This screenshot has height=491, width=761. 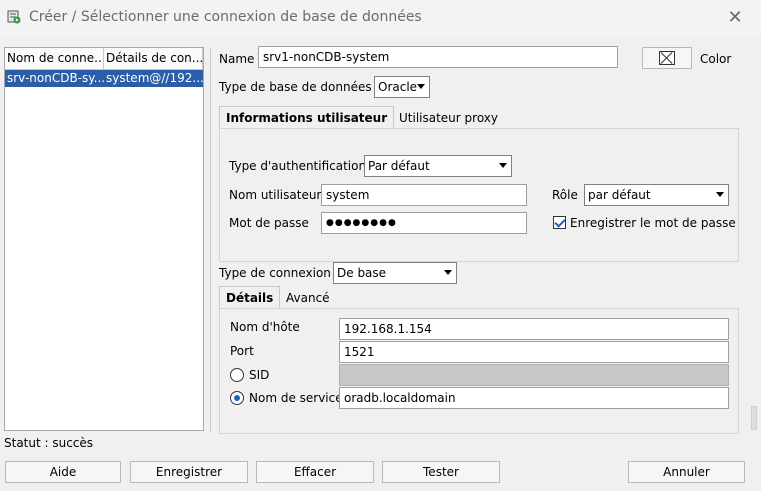 What do you see at coordinates (295, 87) in the screenshot?
I see `db-type-label: Type de base de données` at bounding box center [295, 87].